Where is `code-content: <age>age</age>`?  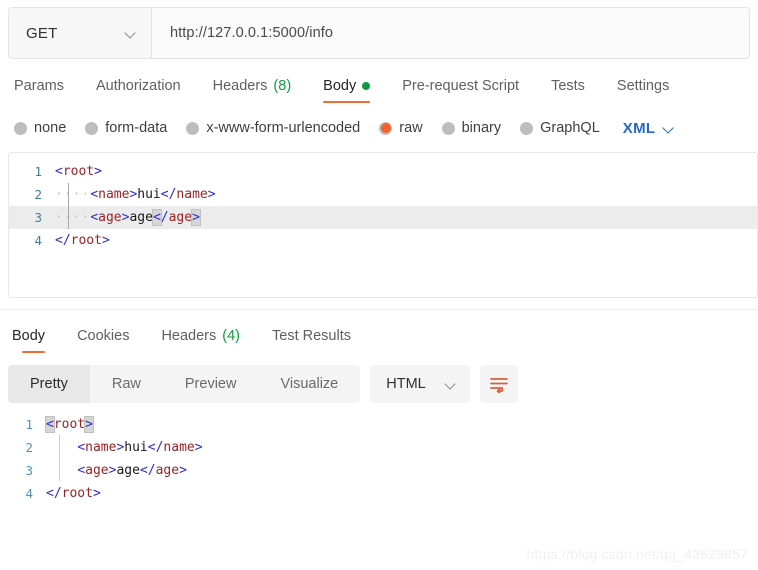 code-content: <age>age</age> is located at coordinates (116, 470).